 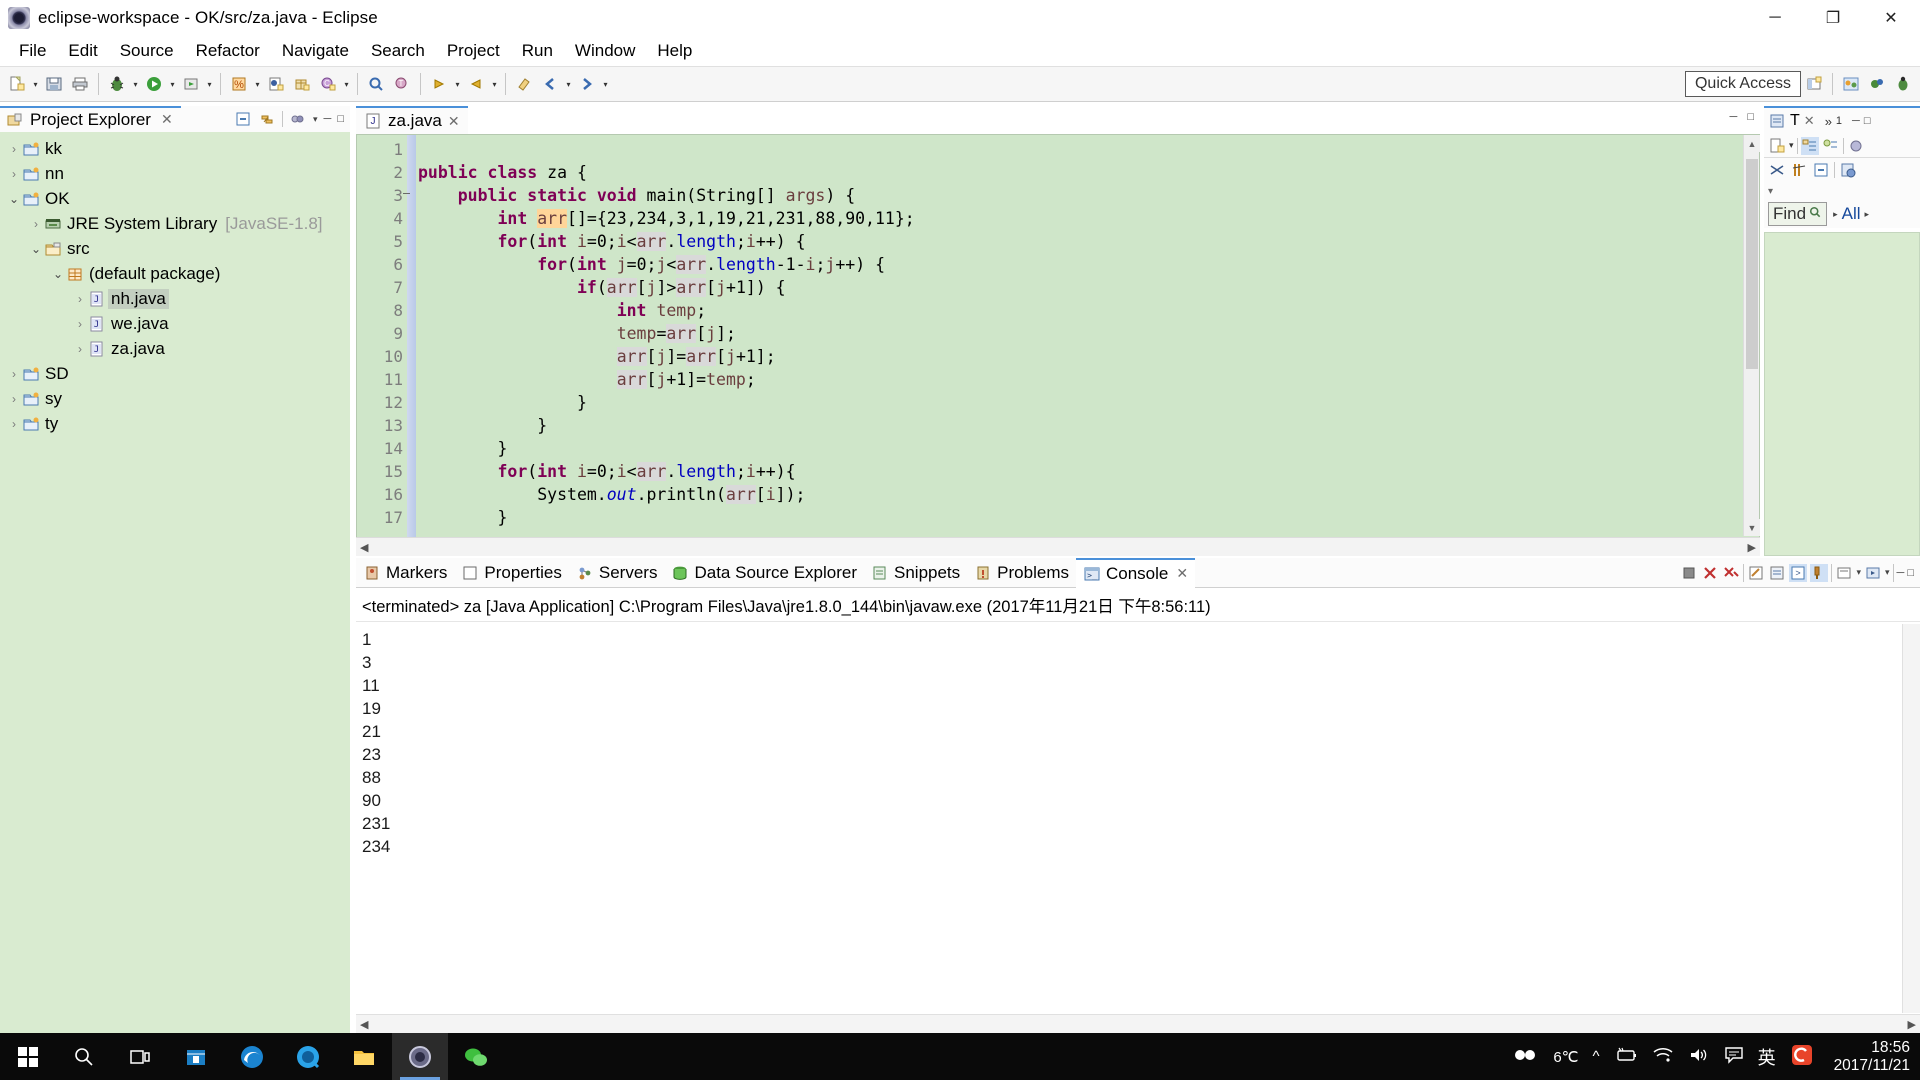 I want to click on terminate-all-icon, so click(x=1689, y=573).